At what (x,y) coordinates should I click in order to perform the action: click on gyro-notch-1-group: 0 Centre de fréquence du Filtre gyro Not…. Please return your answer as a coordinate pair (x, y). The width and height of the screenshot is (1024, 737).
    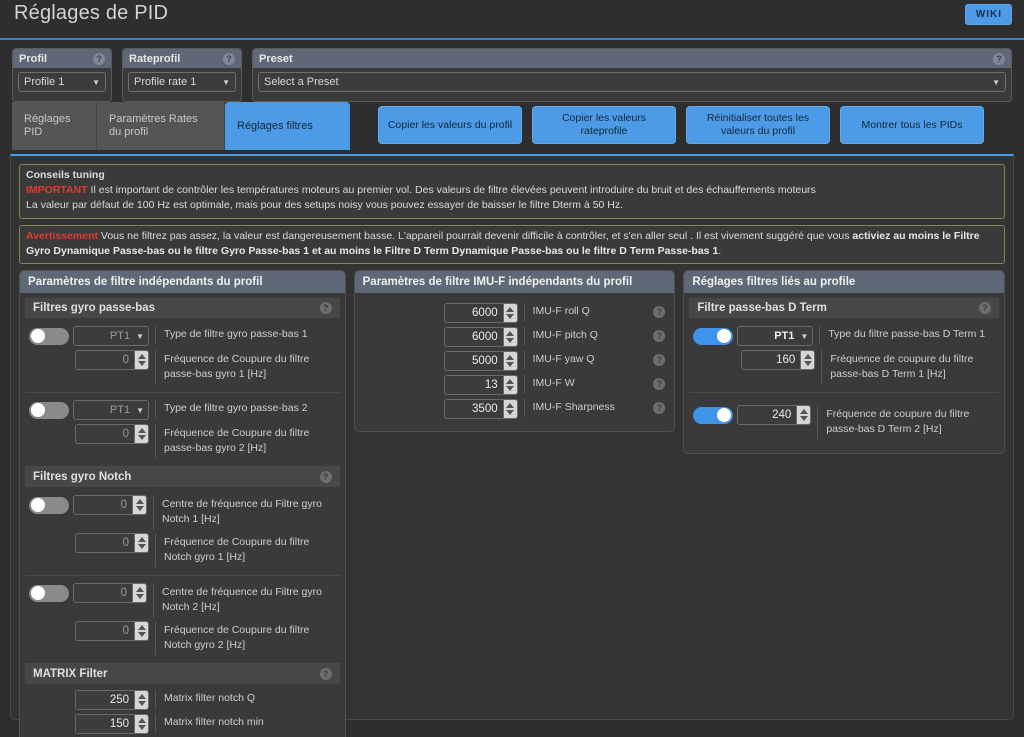
    Looking at the image, I should click on (182, 532).